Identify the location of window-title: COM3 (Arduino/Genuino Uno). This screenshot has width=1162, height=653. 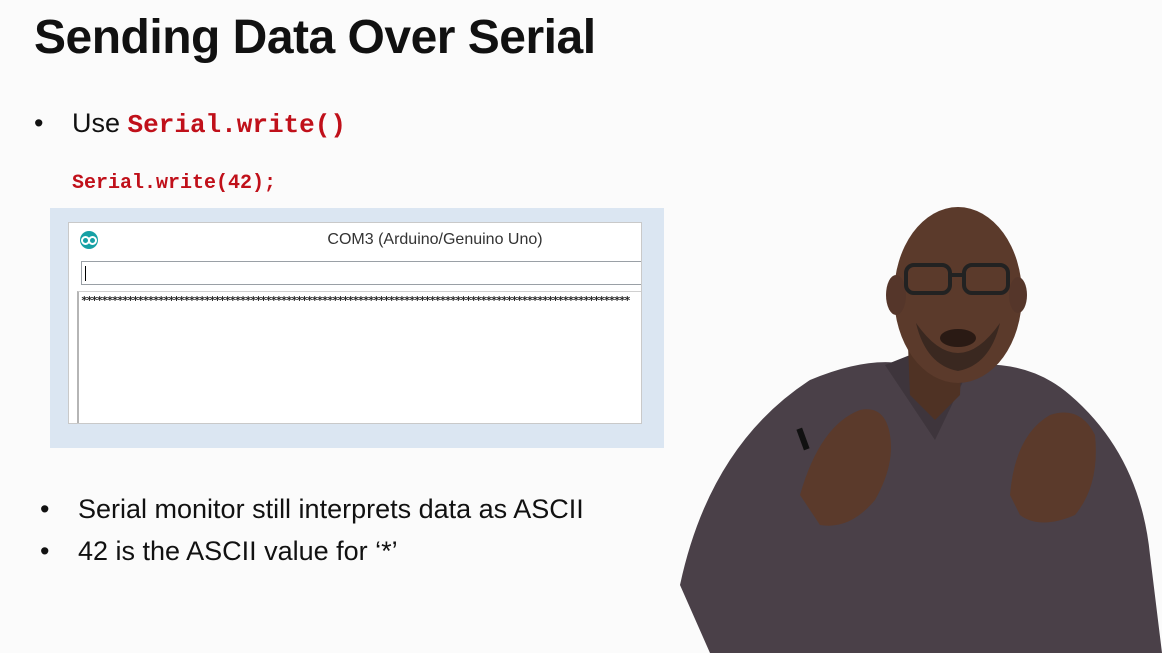
(435, 239).